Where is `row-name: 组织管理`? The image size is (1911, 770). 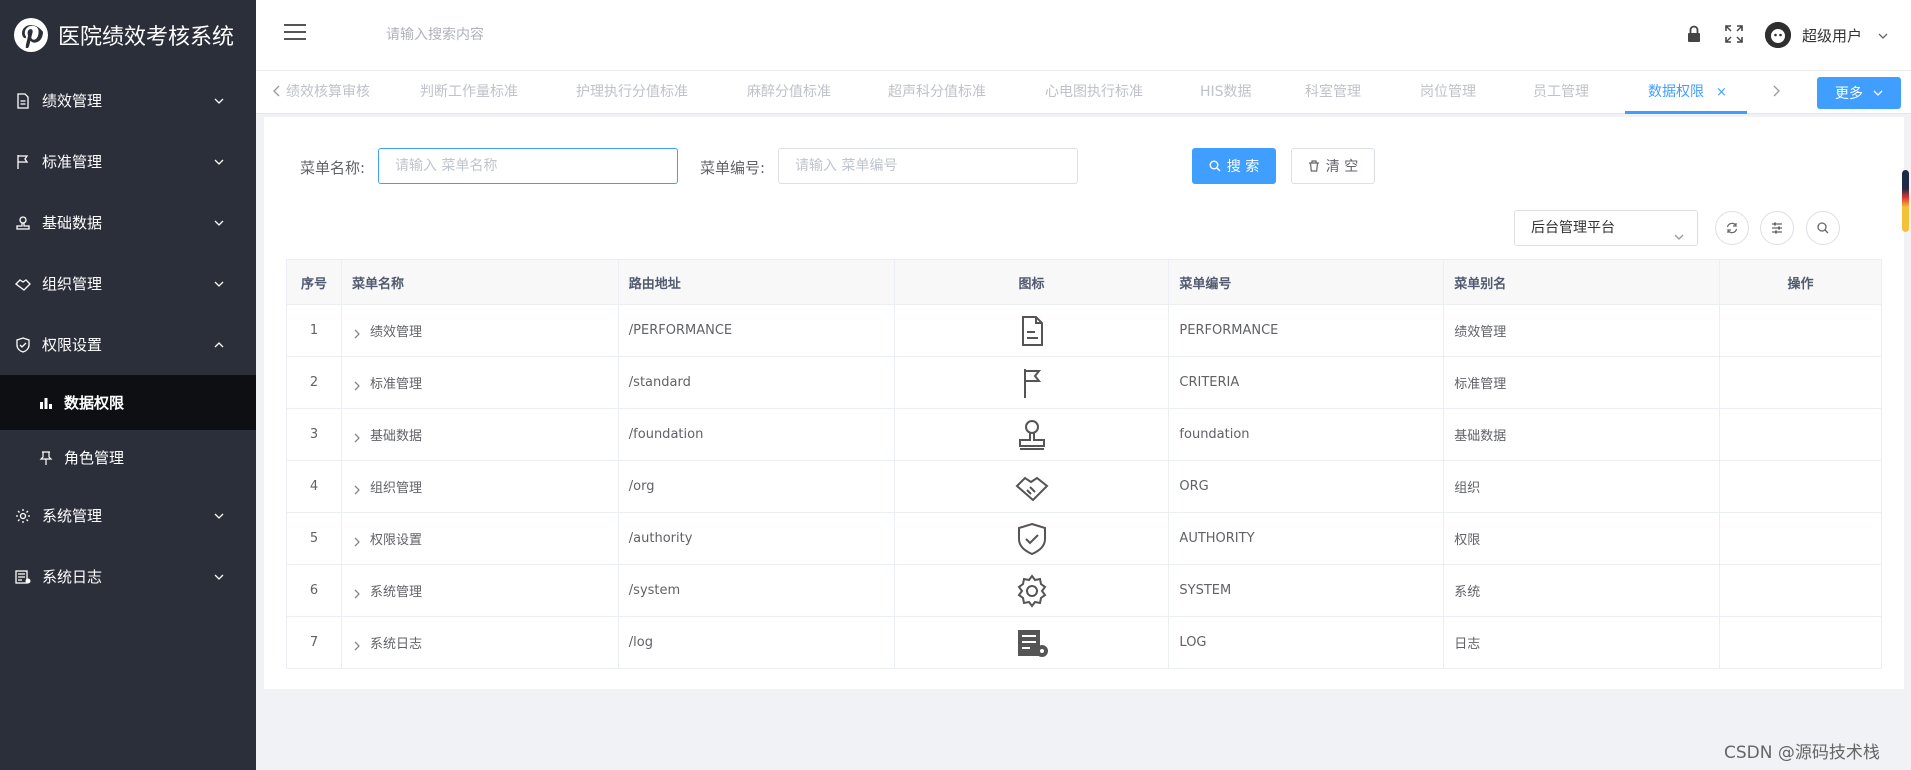 row-name: 组织管理 is located at coordinates (395, 488).